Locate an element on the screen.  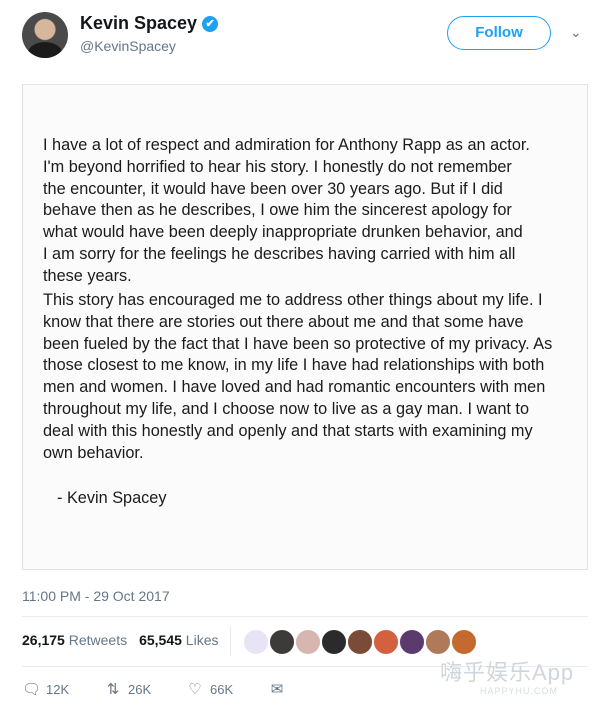
likes-label: Likes is located at coordinates (202, 640).